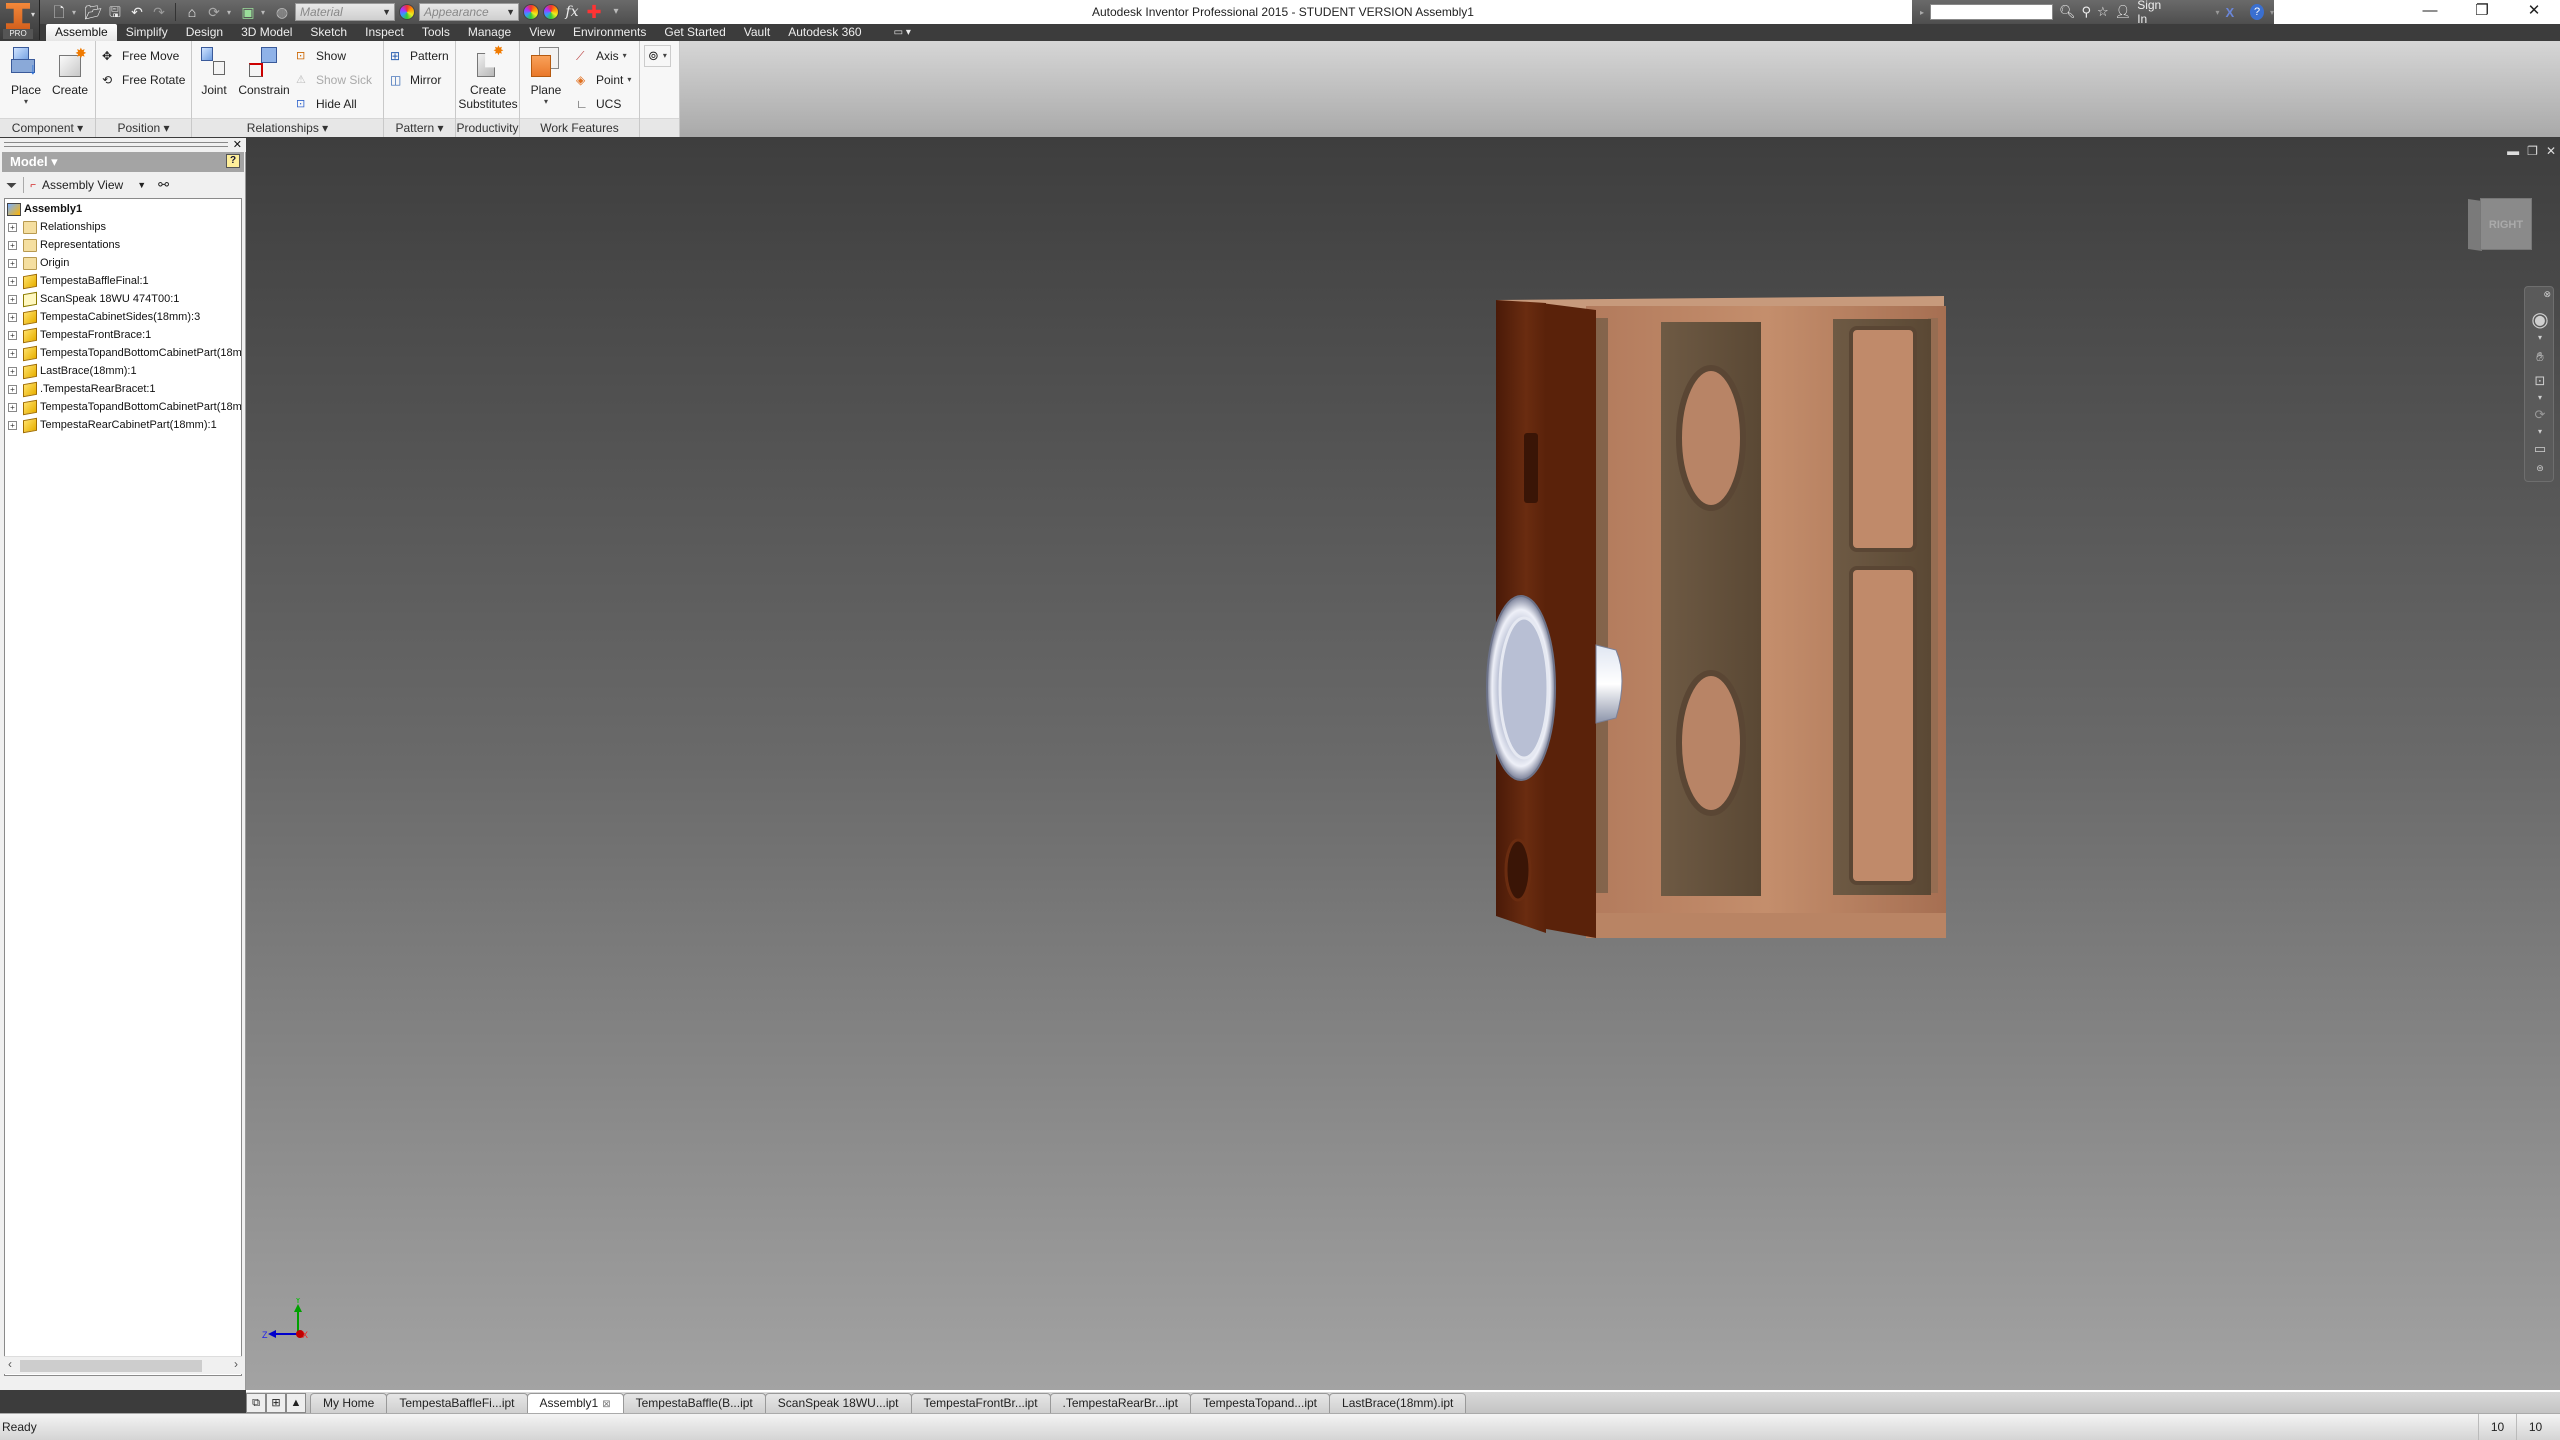 This screenshot has height=1440, width=2560. I want to click on scroll-left-icon: ‹, so click(10, 1364).